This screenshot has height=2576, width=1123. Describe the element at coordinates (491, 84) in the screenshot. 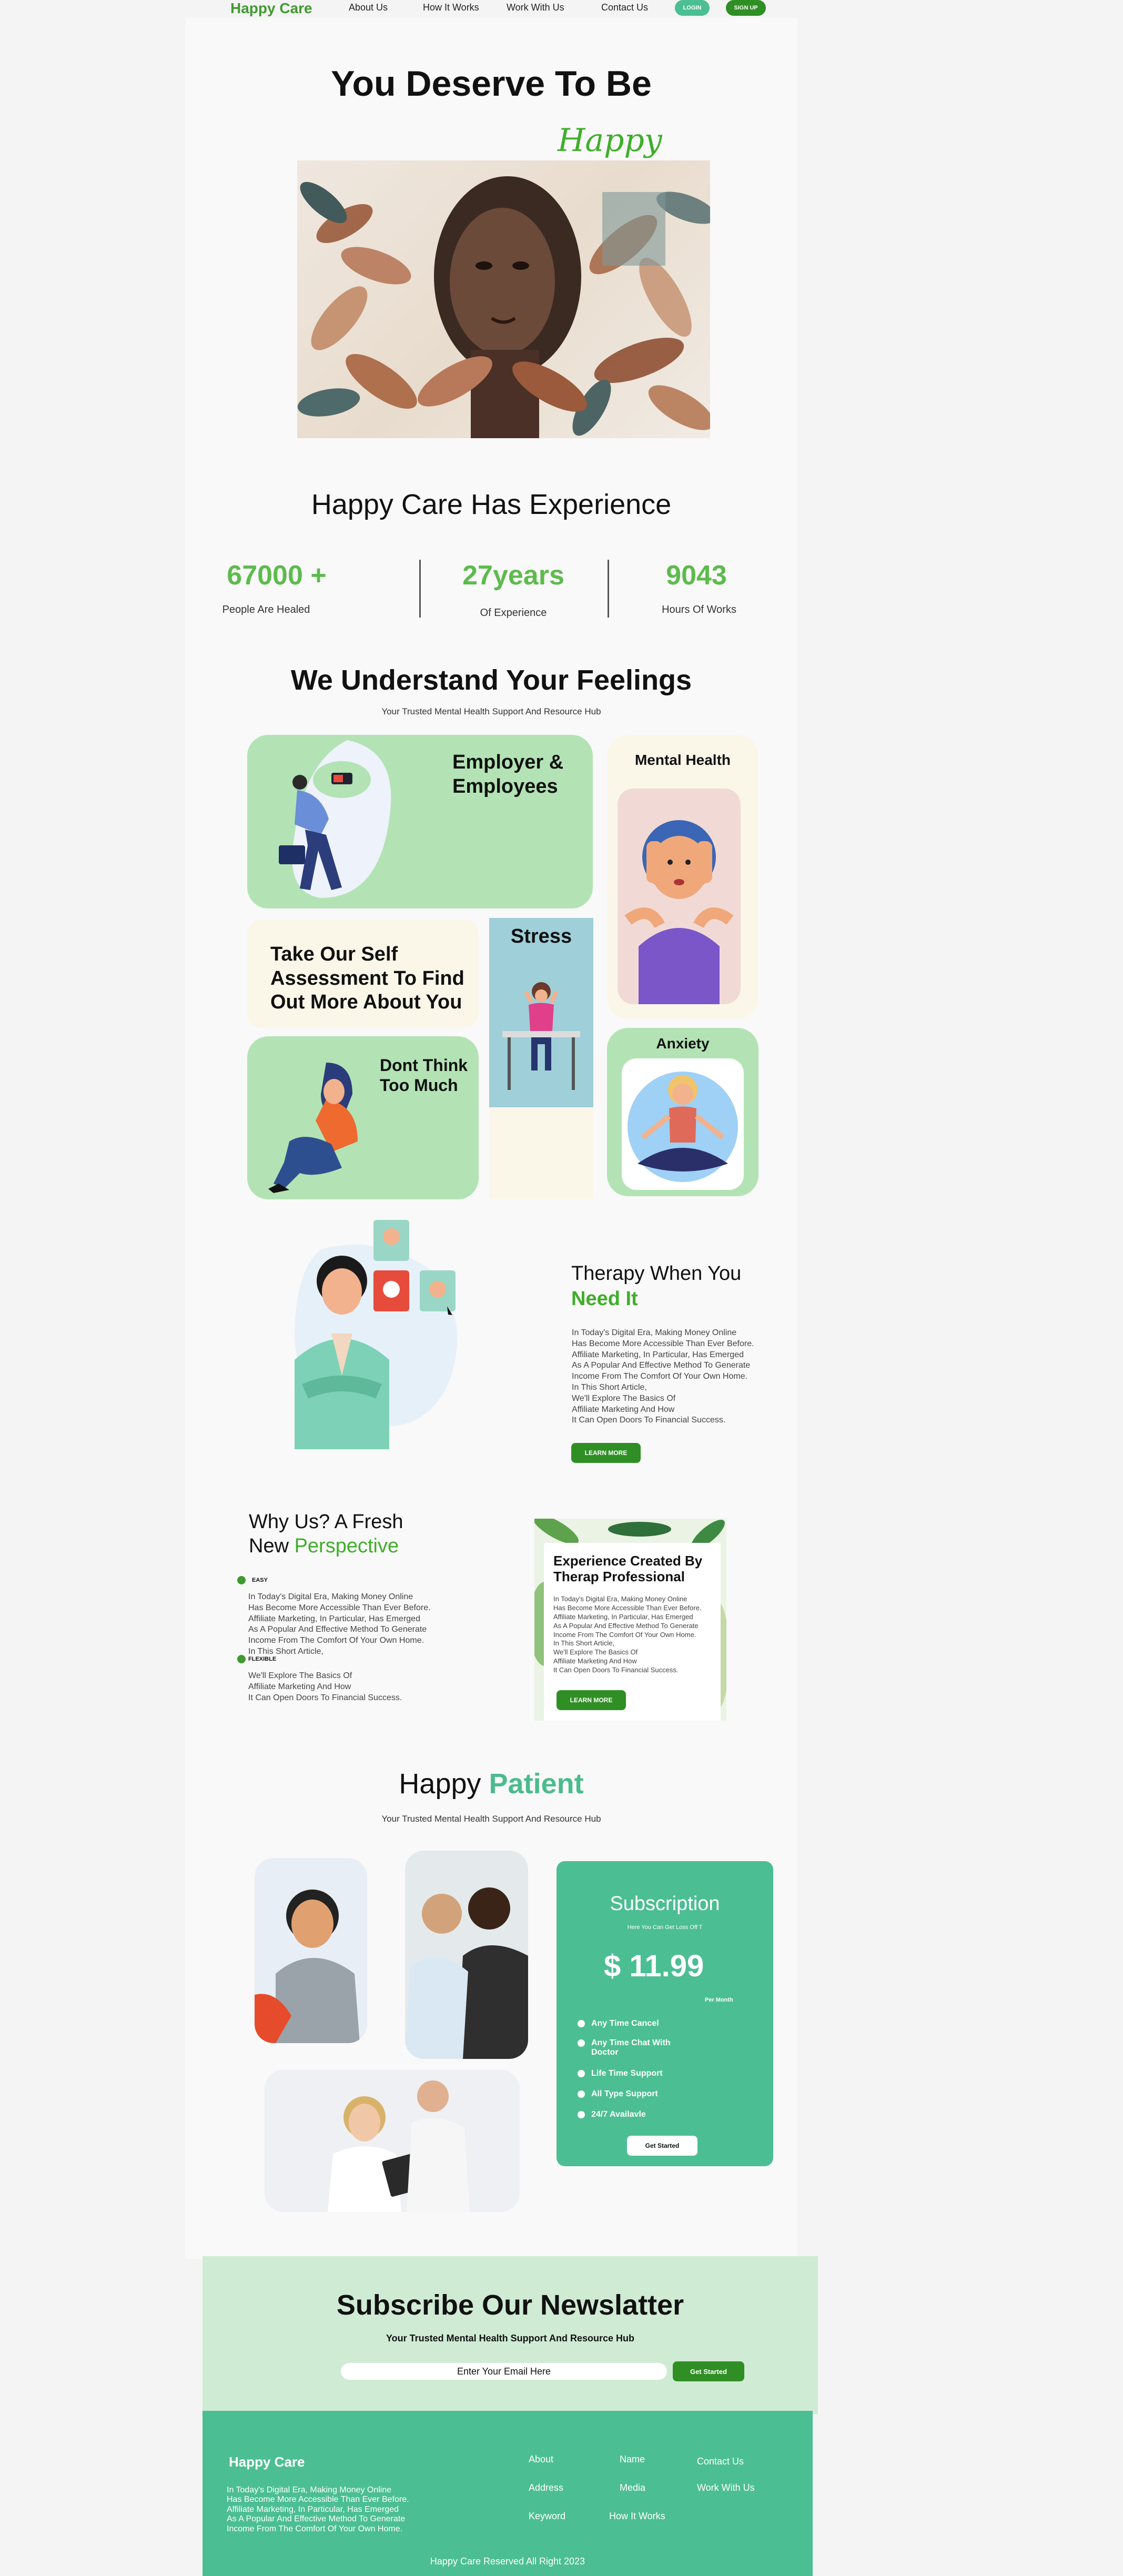

I see `hero-title: You Deserve To Be` at that location.